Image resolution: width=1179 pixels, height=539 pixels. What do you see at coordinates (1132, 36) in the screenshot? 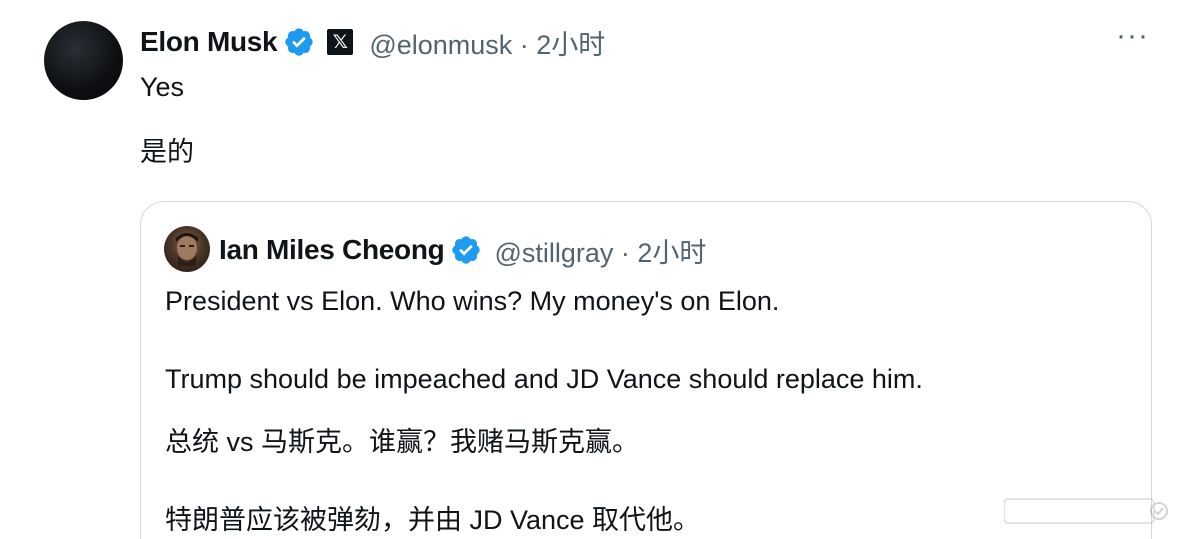
I see `more-icon: ···` at bounding box center [1132, 36].